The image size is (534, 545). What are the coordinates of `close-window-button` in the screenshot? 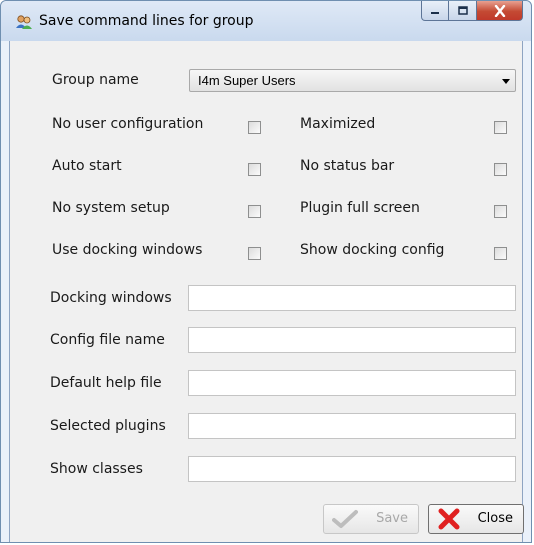 It's located at (500, 11).